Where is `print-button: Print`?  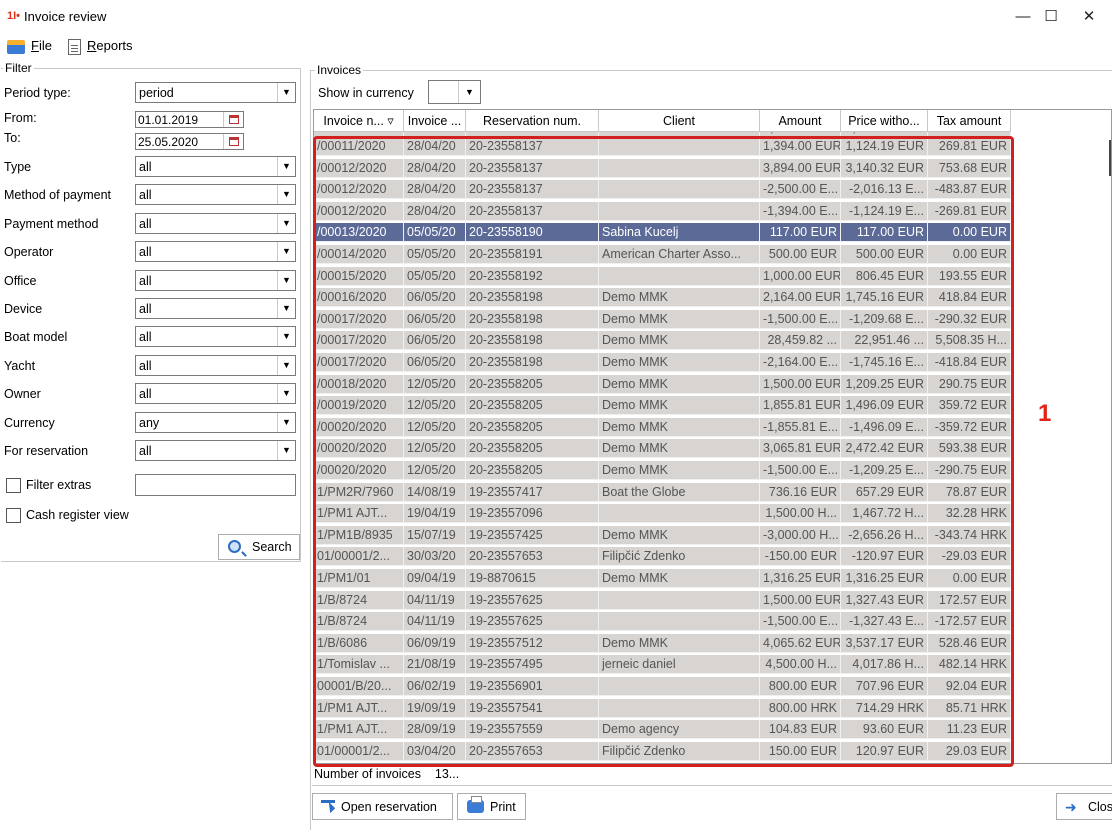 print-button: Print is located at coordinates (491, 806).